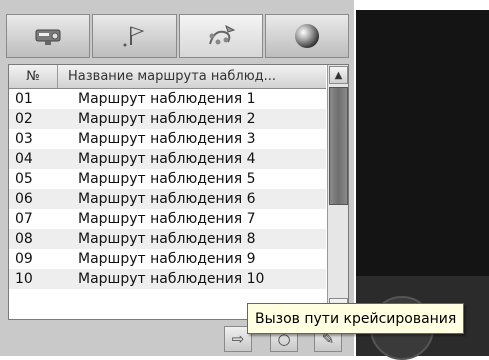 The height and width of the screenshot is (360, 489). I want to click on route-name: Маршрут наблюдения 1, so click(167, 99).